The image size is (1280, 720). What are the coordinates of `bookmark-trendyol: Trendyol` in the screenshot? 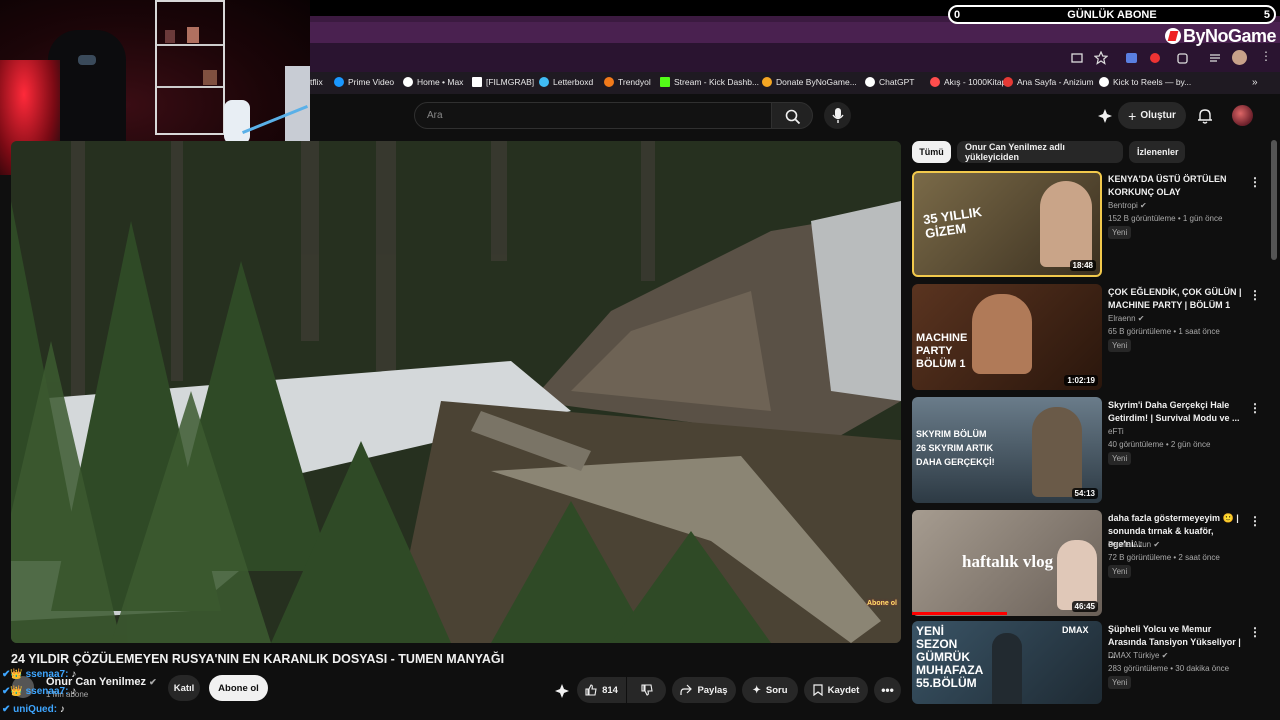 It's located at (627, 82).